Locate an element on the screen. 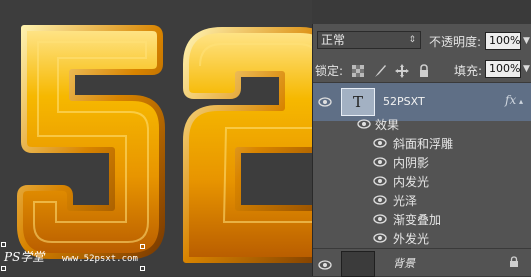  fx-icon: fx is located at coordinates (510, 100).